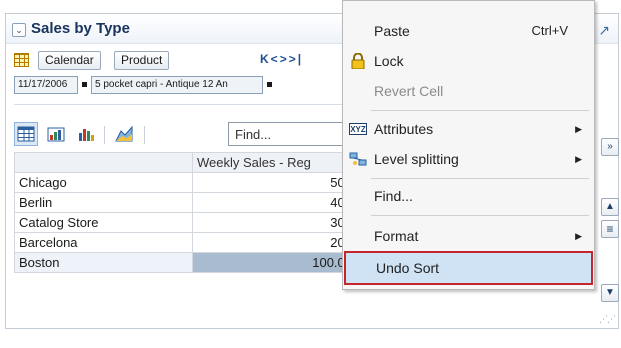 This screenshot has height=348, width=621. Describe the element at coordinates (549, 30) in the screenshot. I see `menu-item-shortcut: Ctrl+V` at that location.